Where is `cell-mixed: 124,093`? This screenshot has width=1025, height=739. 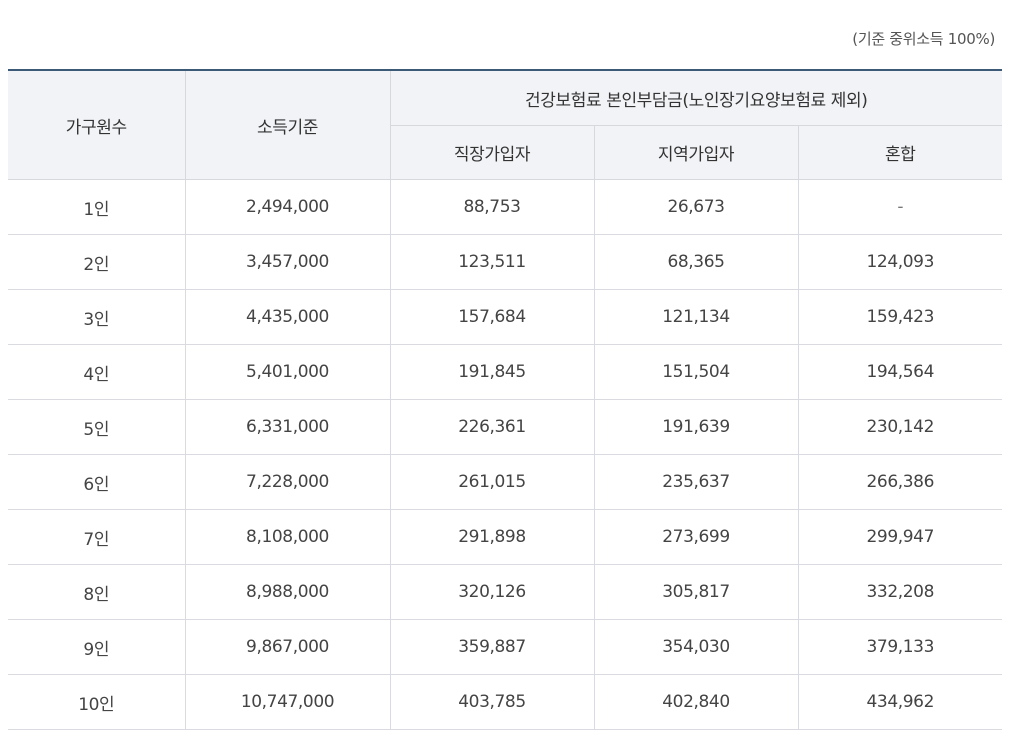
cell-mixed: 124,093 is located at coordinates (900, 262).